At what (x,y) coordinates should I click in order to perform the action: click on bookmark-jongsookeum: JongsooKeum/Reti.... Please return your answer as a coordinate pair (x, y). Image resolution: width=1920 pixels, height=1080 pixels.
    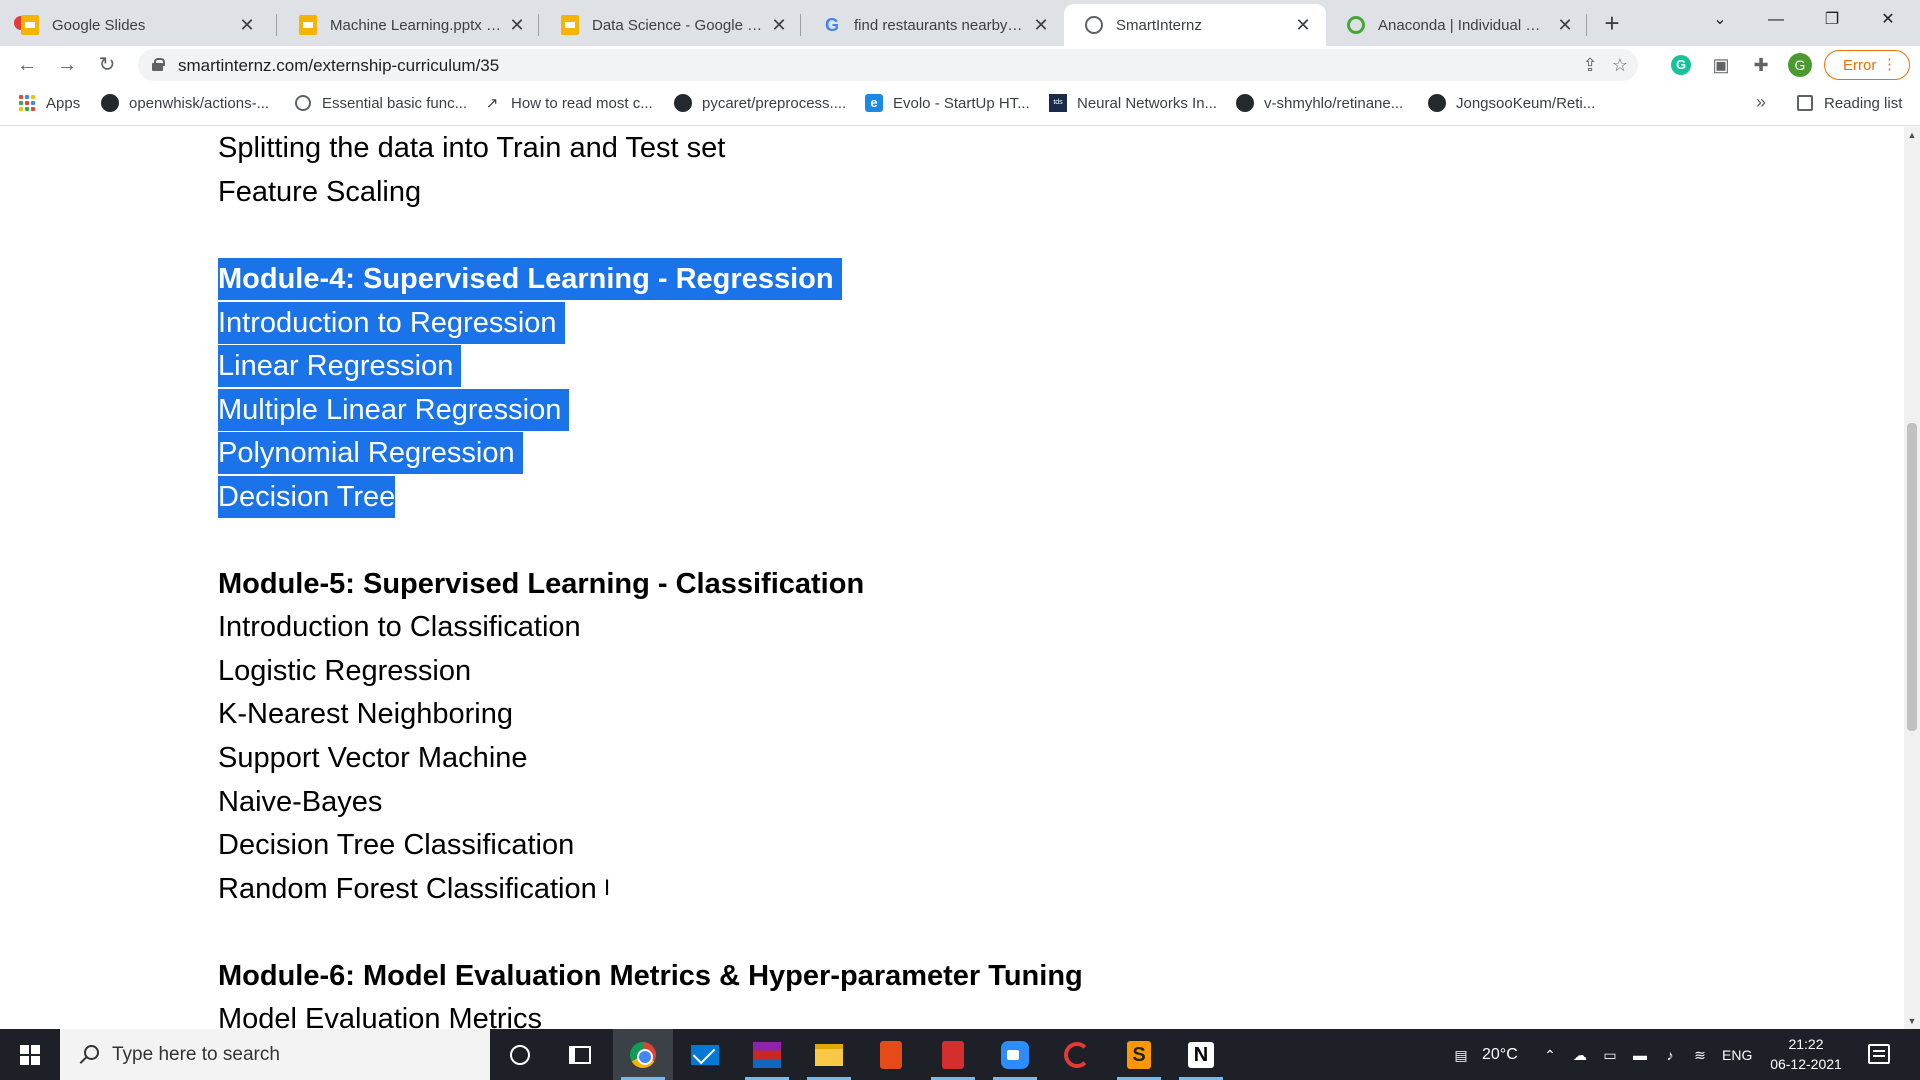
    Looking at the image, I should click on (1511, 103).